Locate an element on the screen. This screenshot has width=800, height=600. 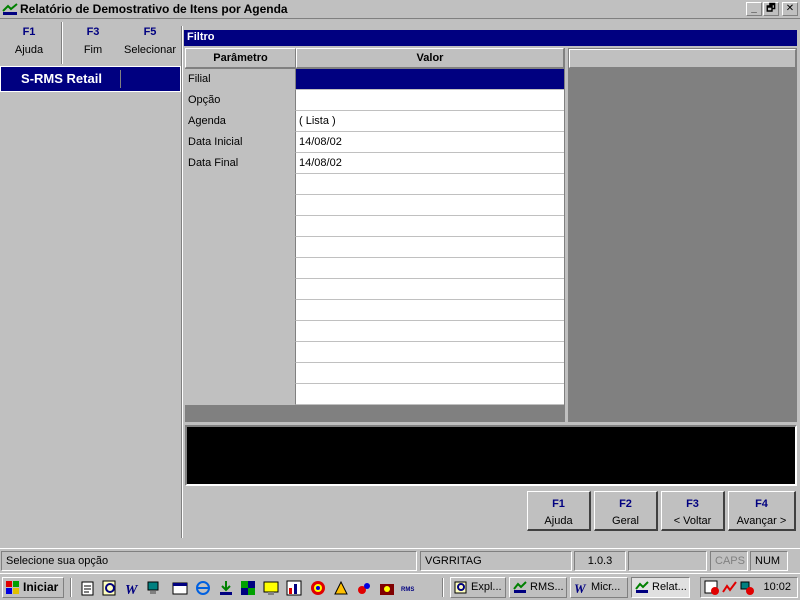
param-cell: Data Inicial is located at coordinates (240, 142).